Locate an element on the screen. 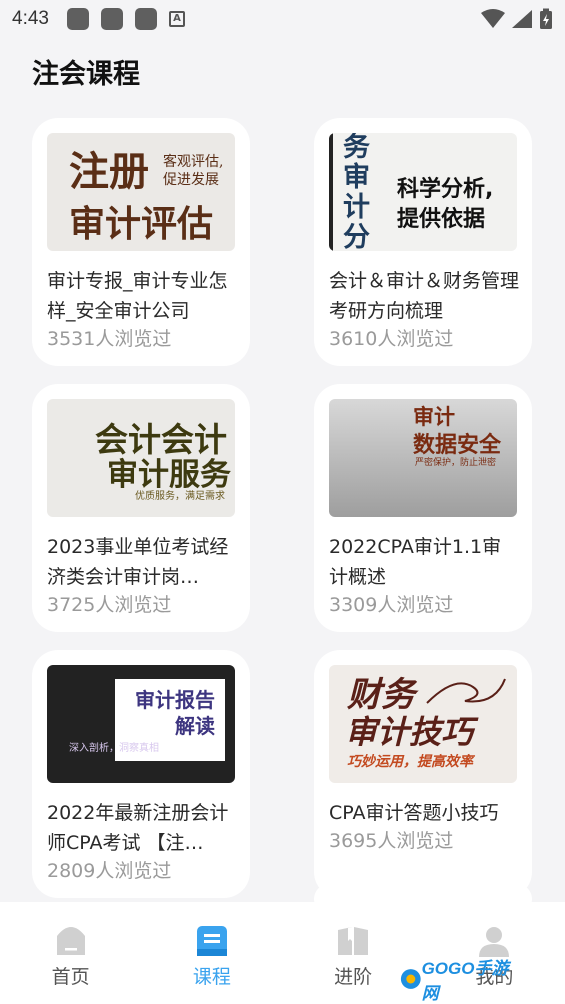 Image resolution: width=565 pixels, height=1004 pixels. battery-icon is located at coordinates (546, 18).